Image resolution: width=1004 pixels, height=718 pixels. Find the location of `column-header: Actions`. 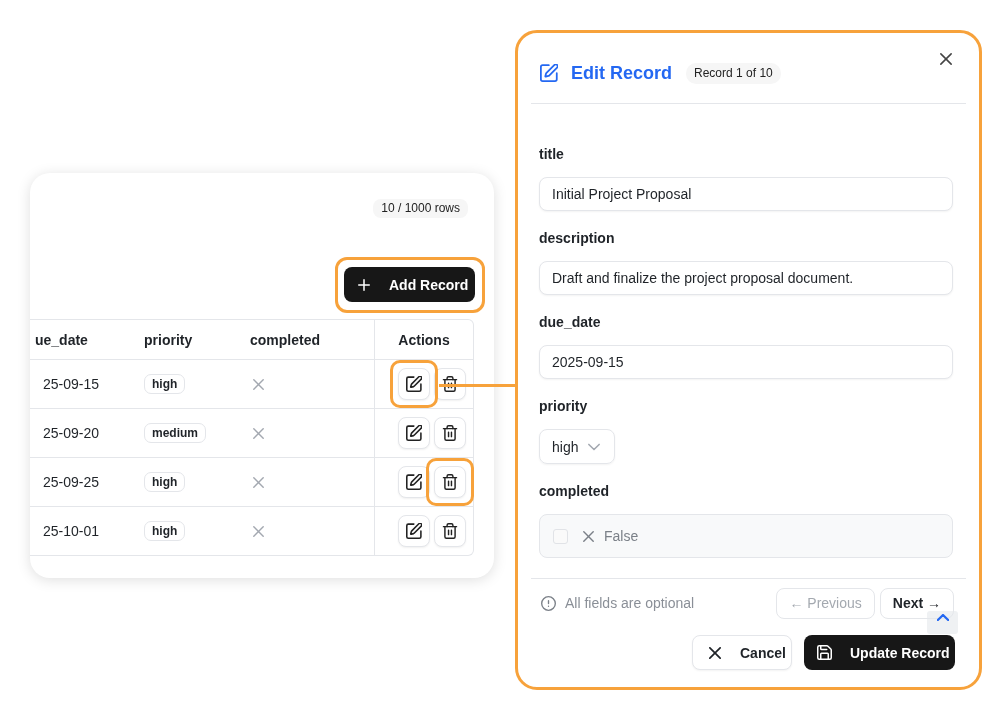

column-header: Actions is located at coordinates (423, 339).